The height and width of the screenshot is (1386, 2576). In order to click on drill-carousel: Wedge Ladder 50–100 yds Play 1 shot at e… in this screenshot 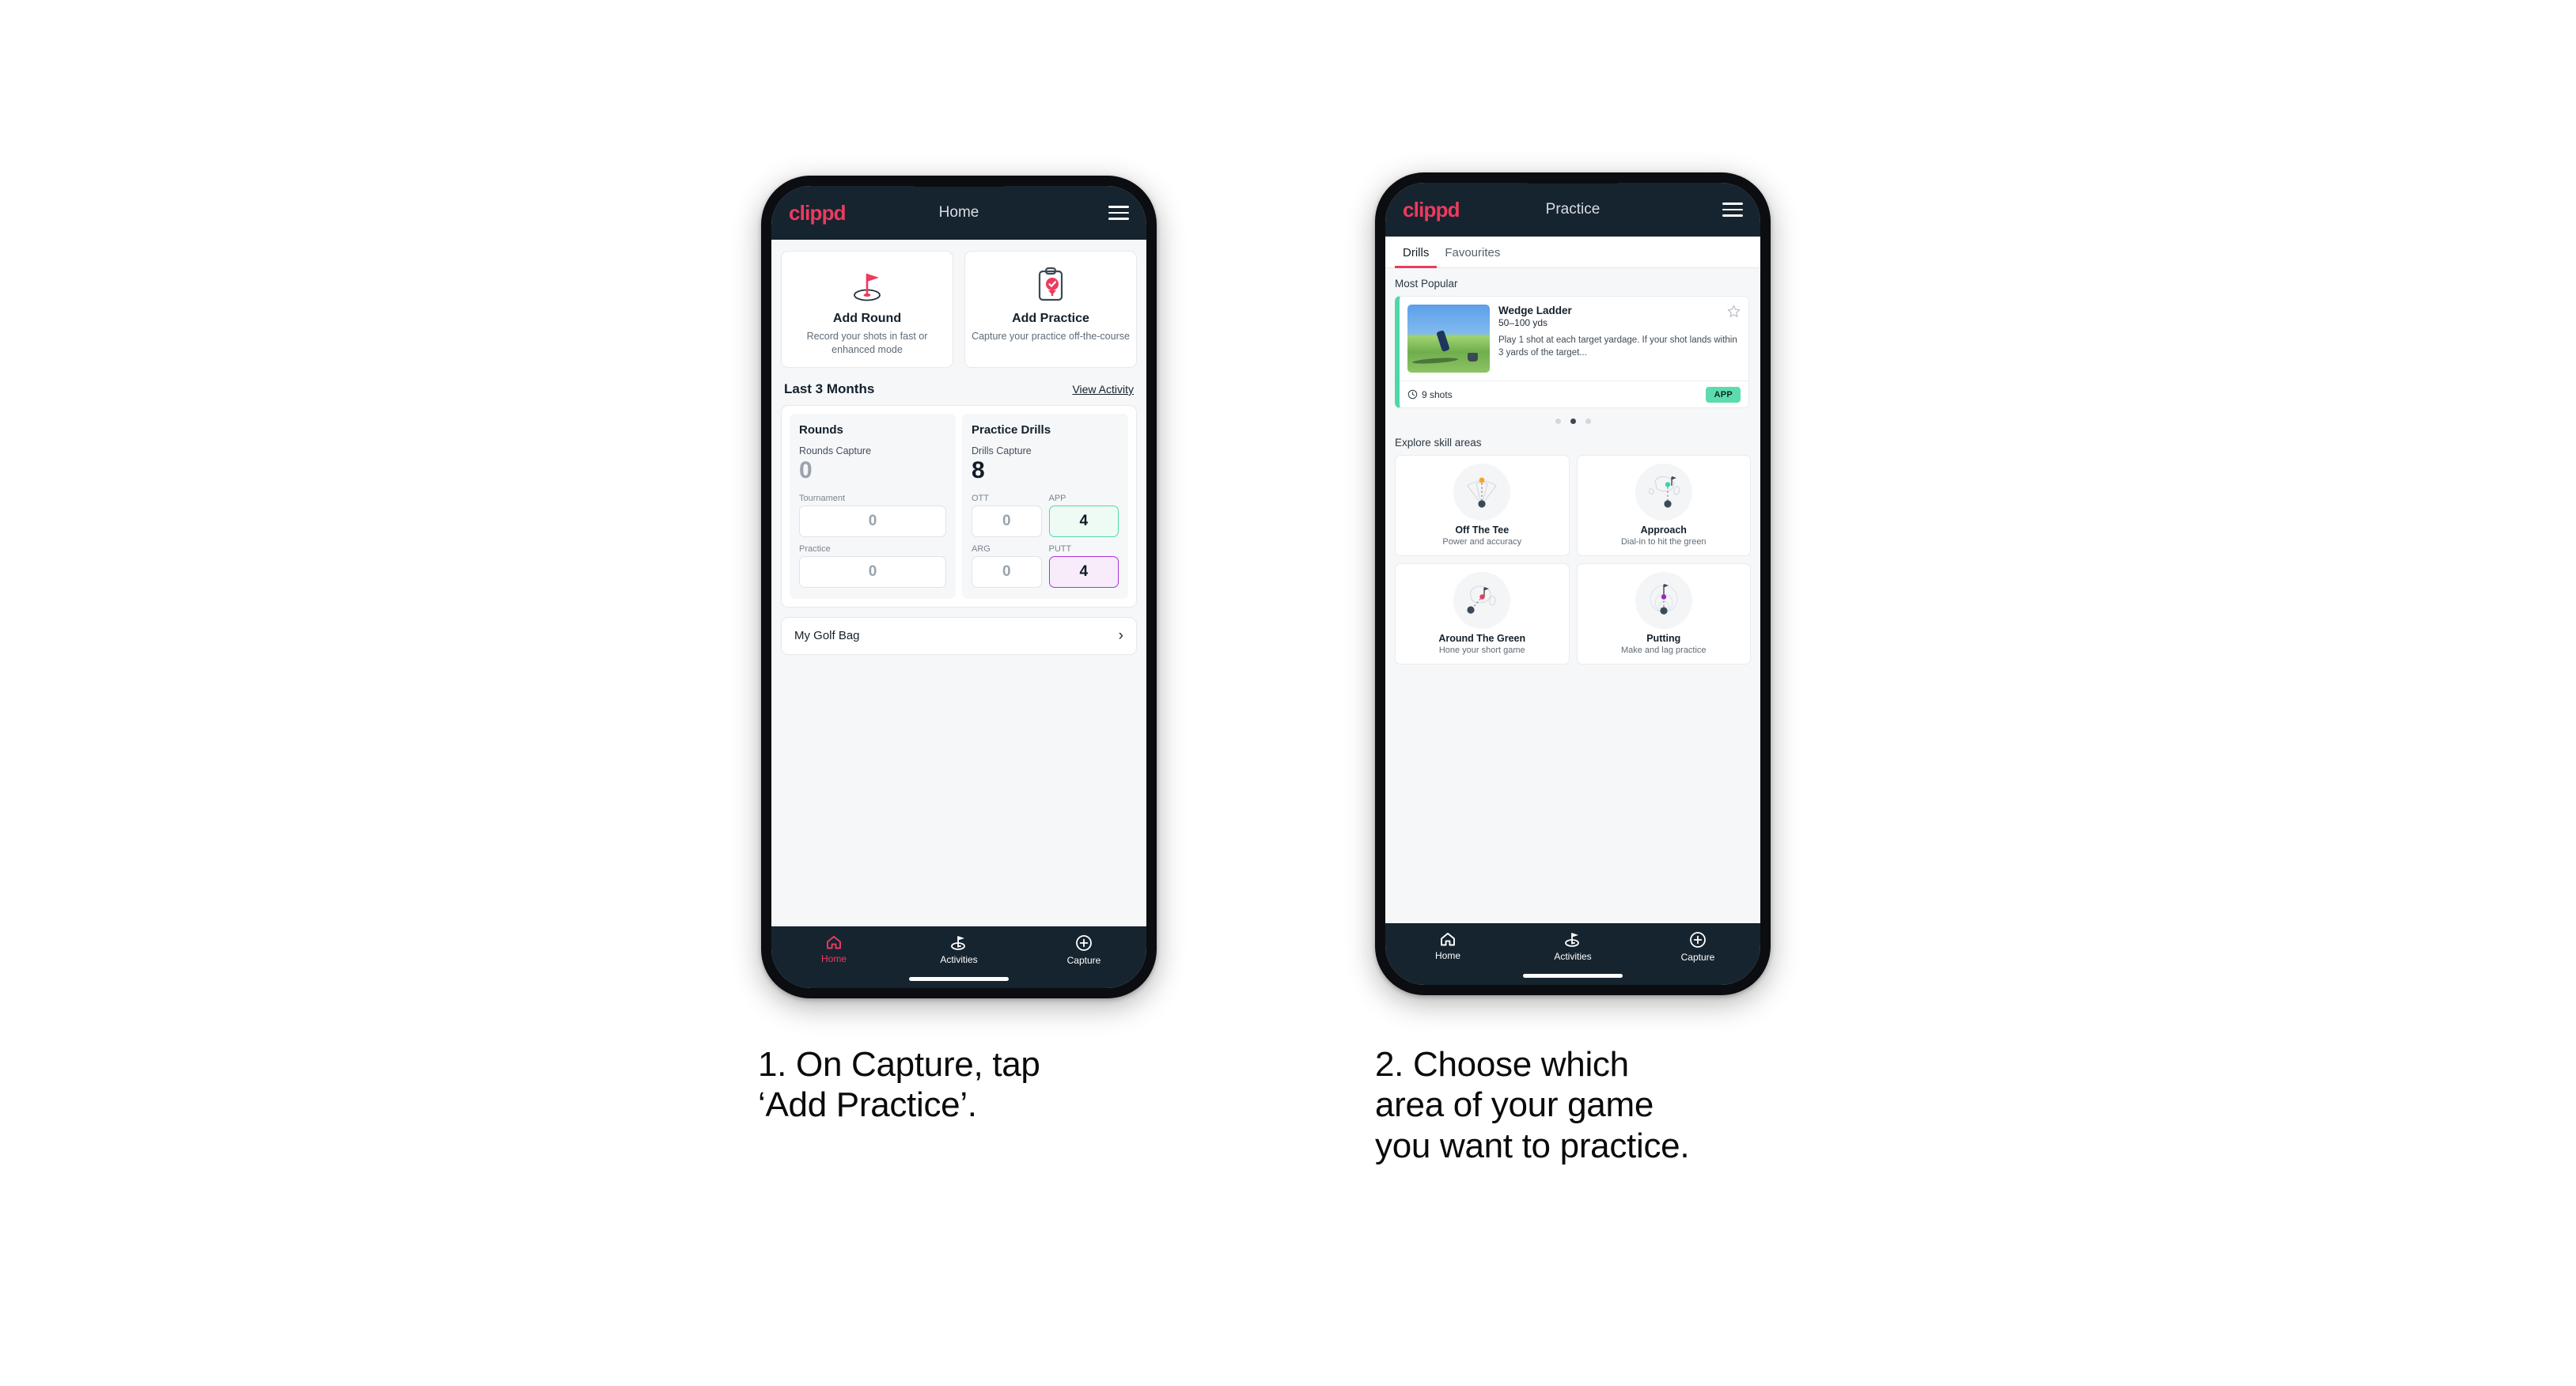, I will do `click(1573, 352)`.